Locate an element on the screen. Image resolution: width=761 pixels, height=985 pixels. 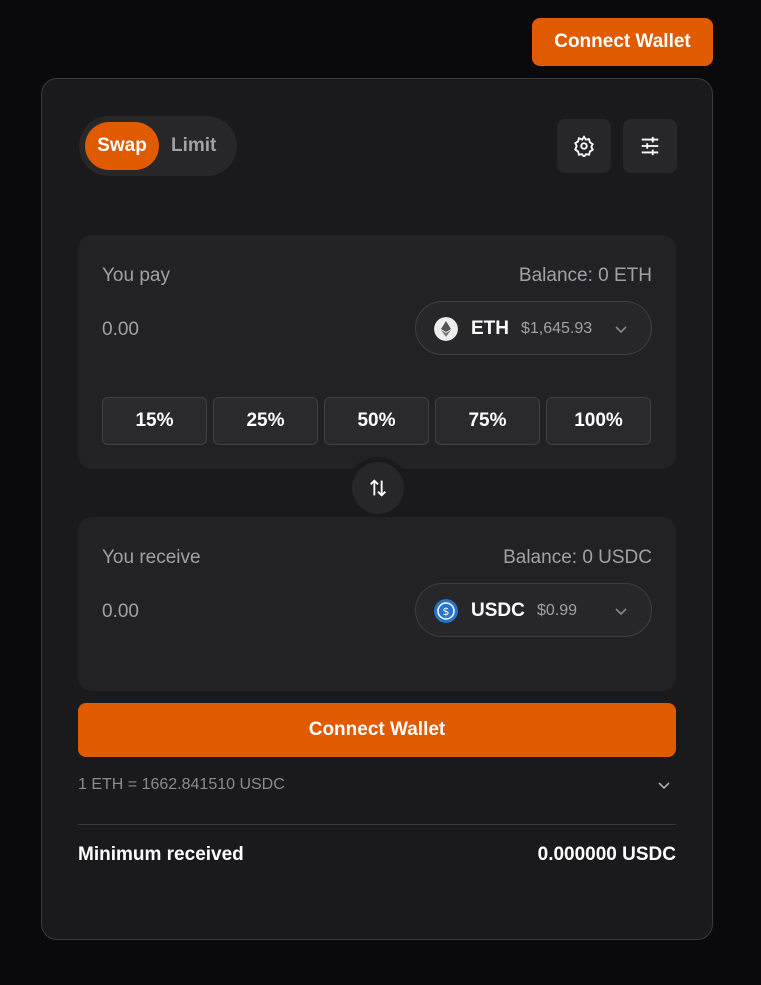
gear-icon is located at coordinates (584, 146).